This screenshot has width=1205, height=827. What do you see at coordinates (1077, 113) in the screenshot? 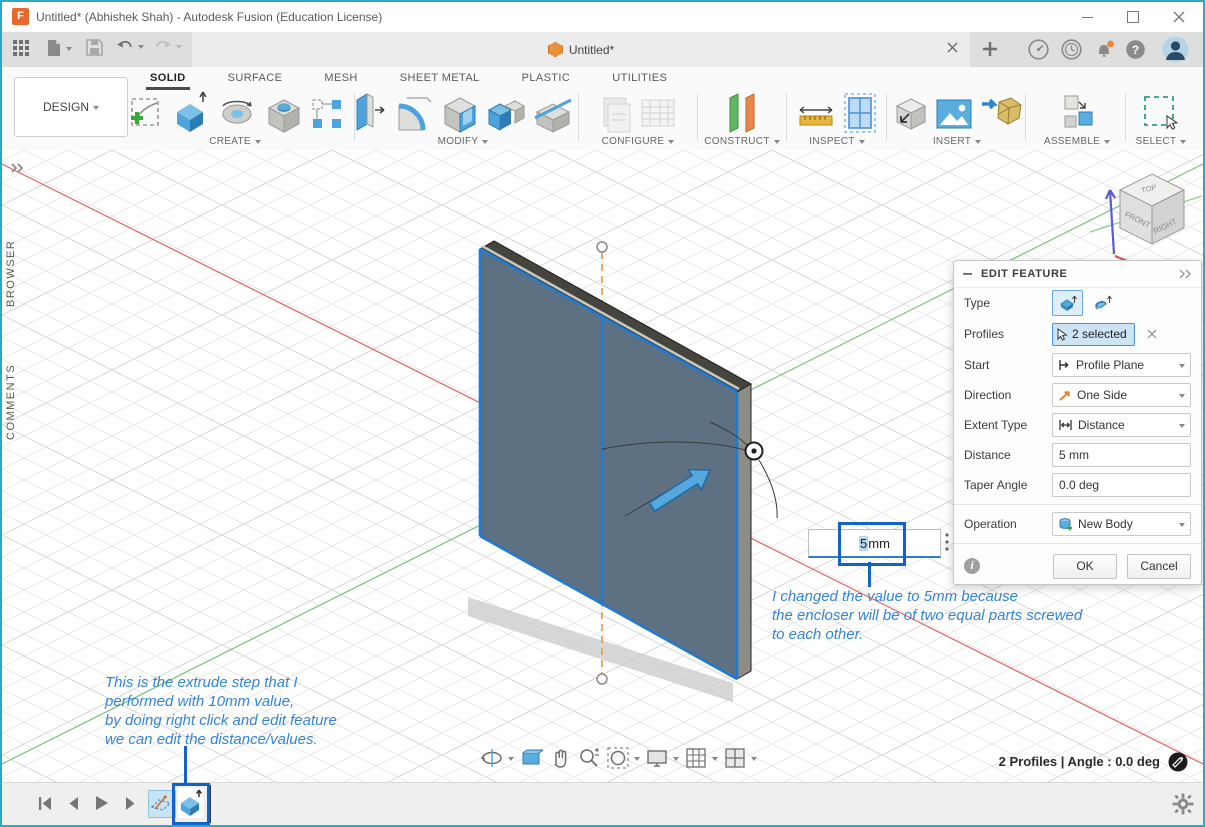
I see `new-component-icon` at bounding box center [1077, 113].